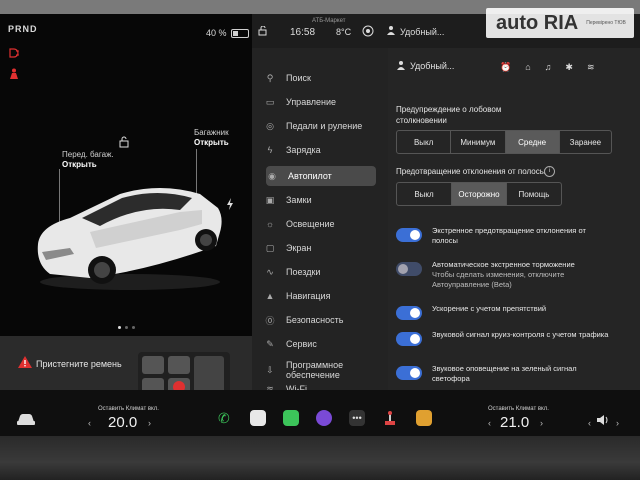 The height and width of the screenshot is (480, 640). I want to click on wrench-icon: ✎, so click(270, 343).